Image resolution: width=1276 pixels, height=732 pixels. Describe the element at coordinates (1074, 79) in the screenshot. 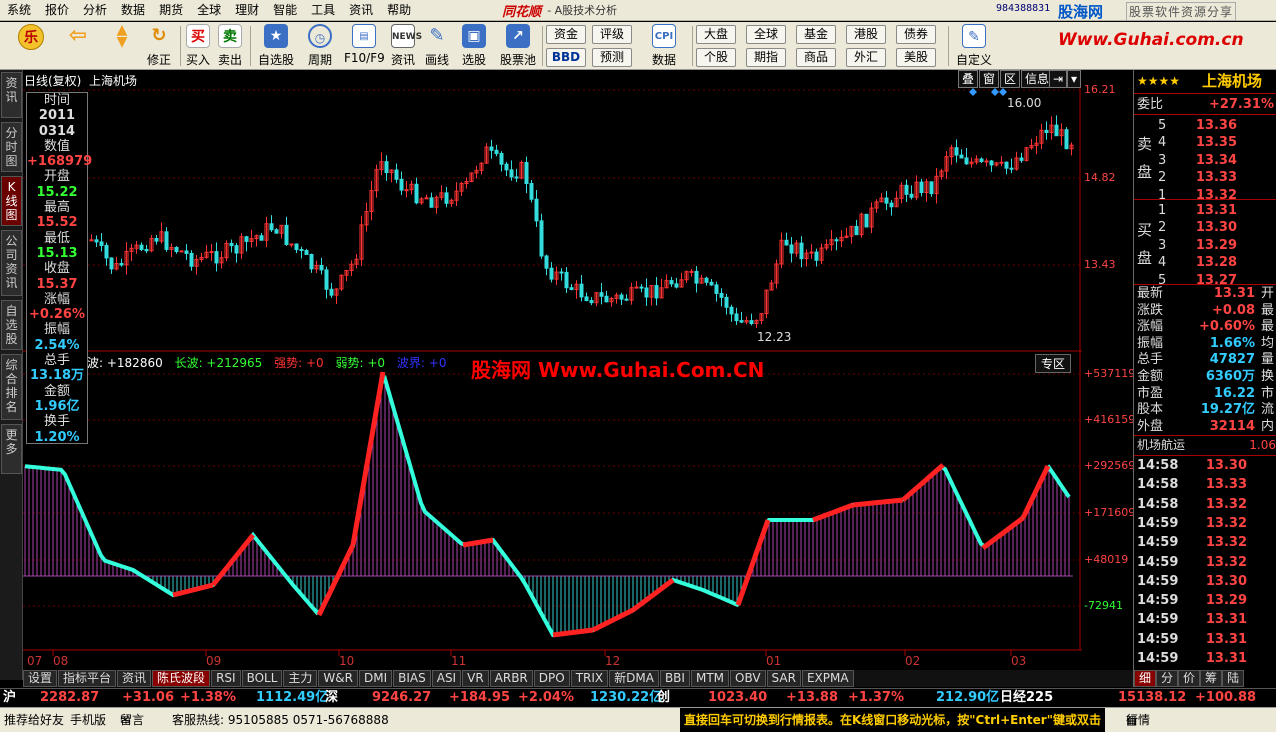

I see `dropdown-button: ▾` at that location.